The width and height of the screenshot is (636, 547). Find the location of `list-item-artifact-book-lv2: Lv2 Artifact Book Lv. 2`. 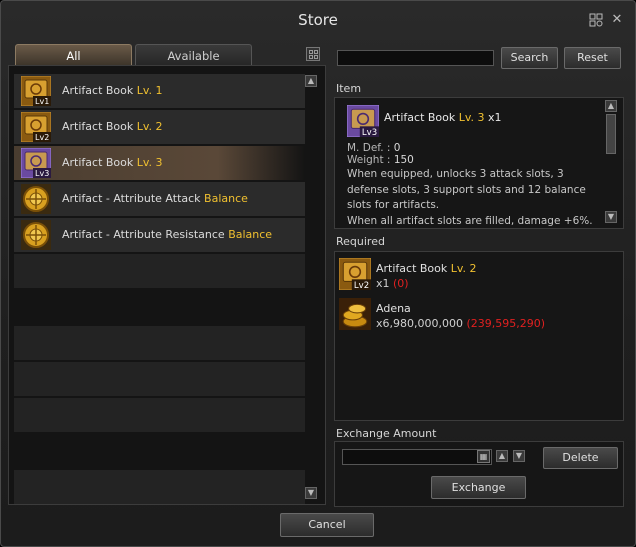

list-item-artifact-book-lv2: Lv2 Artifact Book Lv. 2 is located at coordinates (159, 127).